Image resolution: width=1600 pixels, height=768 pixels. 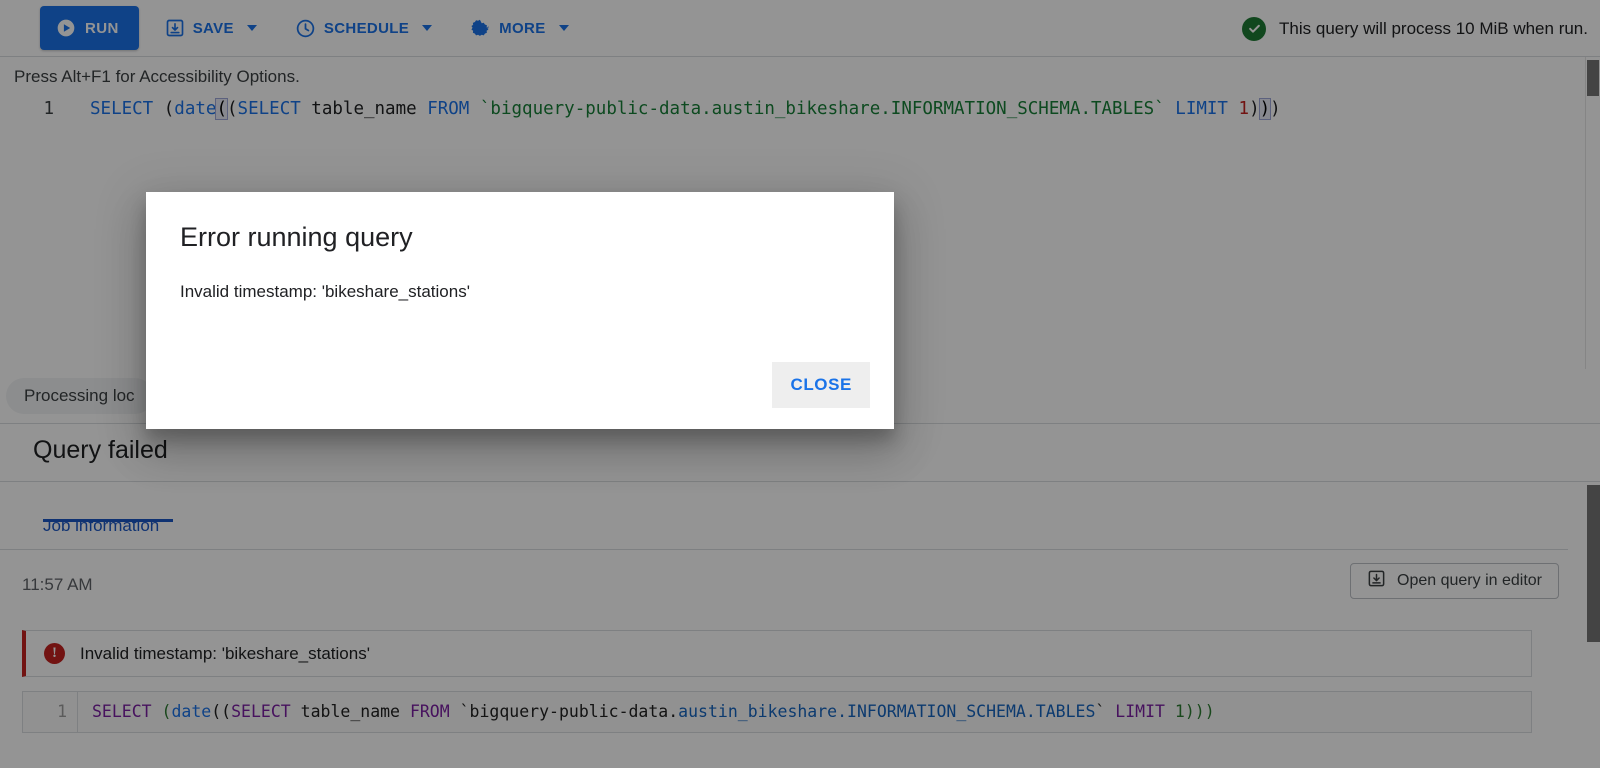 I want to click on error-dialog-message: Invalid timestamp: 'bikeshare_stations', so click(x=325, y=291).